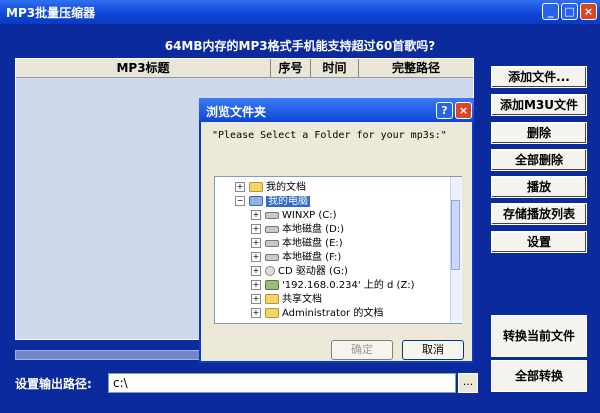 This screenshot has width=600, height=413. What do you see at coordinates (455, 235) in the screenshot?
I see `scrollbar-thumb` at bounding box center [455, 235].